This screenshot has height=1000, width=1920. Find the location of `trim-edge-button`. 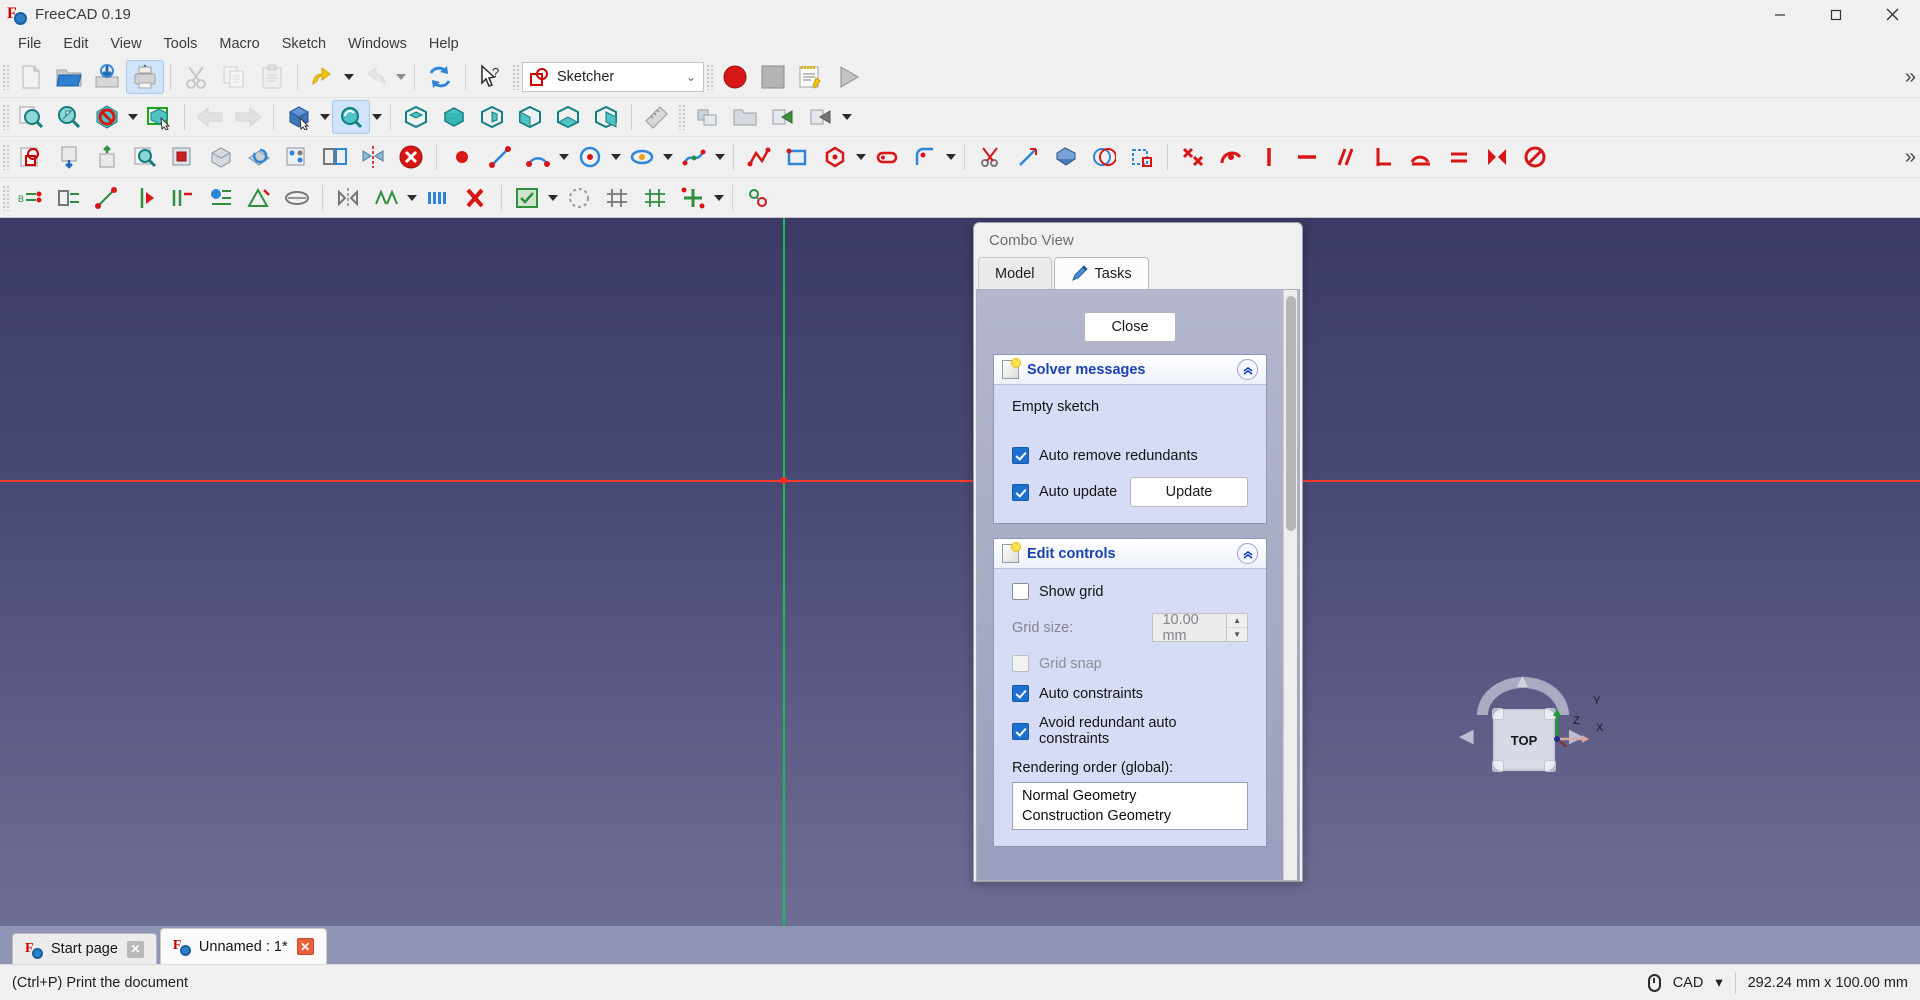

trim-edge-button is located at coordinates (990, 157).